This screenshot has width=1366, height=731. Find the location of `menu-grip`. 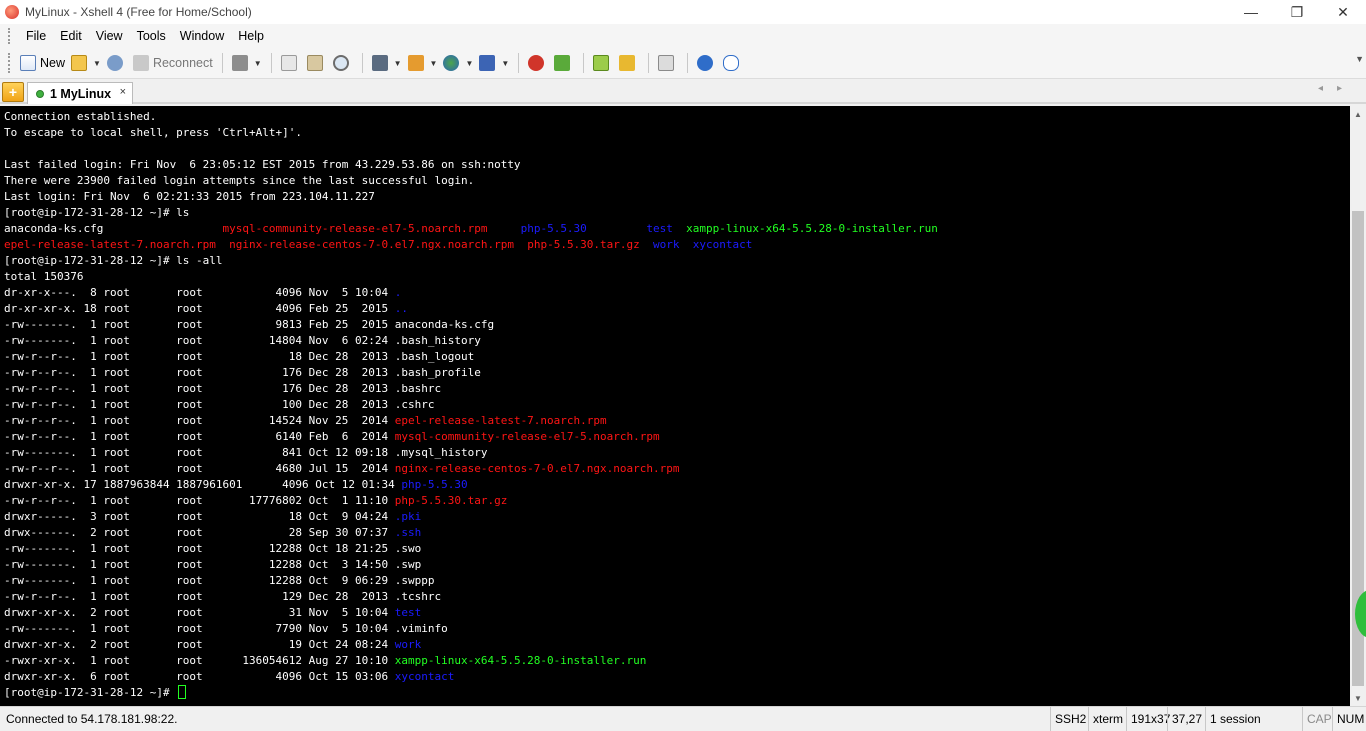

menu-grip is located at coordinates (9, 36).